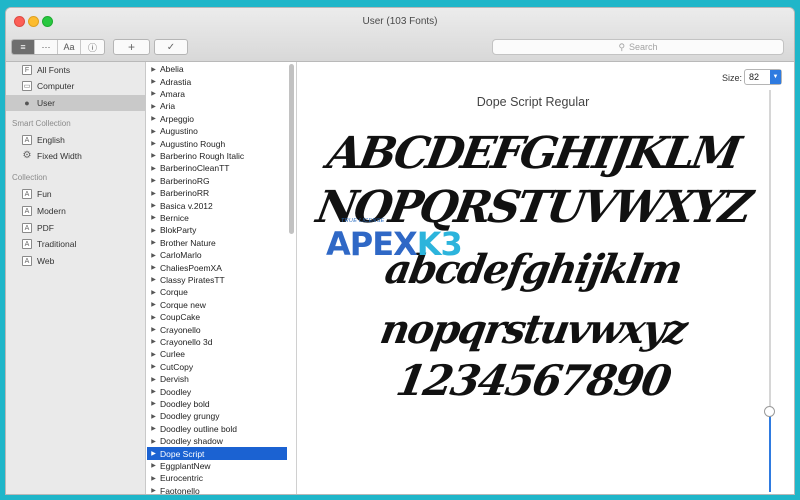 This screenshot has width=800, height=500. I want to click on search-field: ⚲ Search, so click(638, 47).